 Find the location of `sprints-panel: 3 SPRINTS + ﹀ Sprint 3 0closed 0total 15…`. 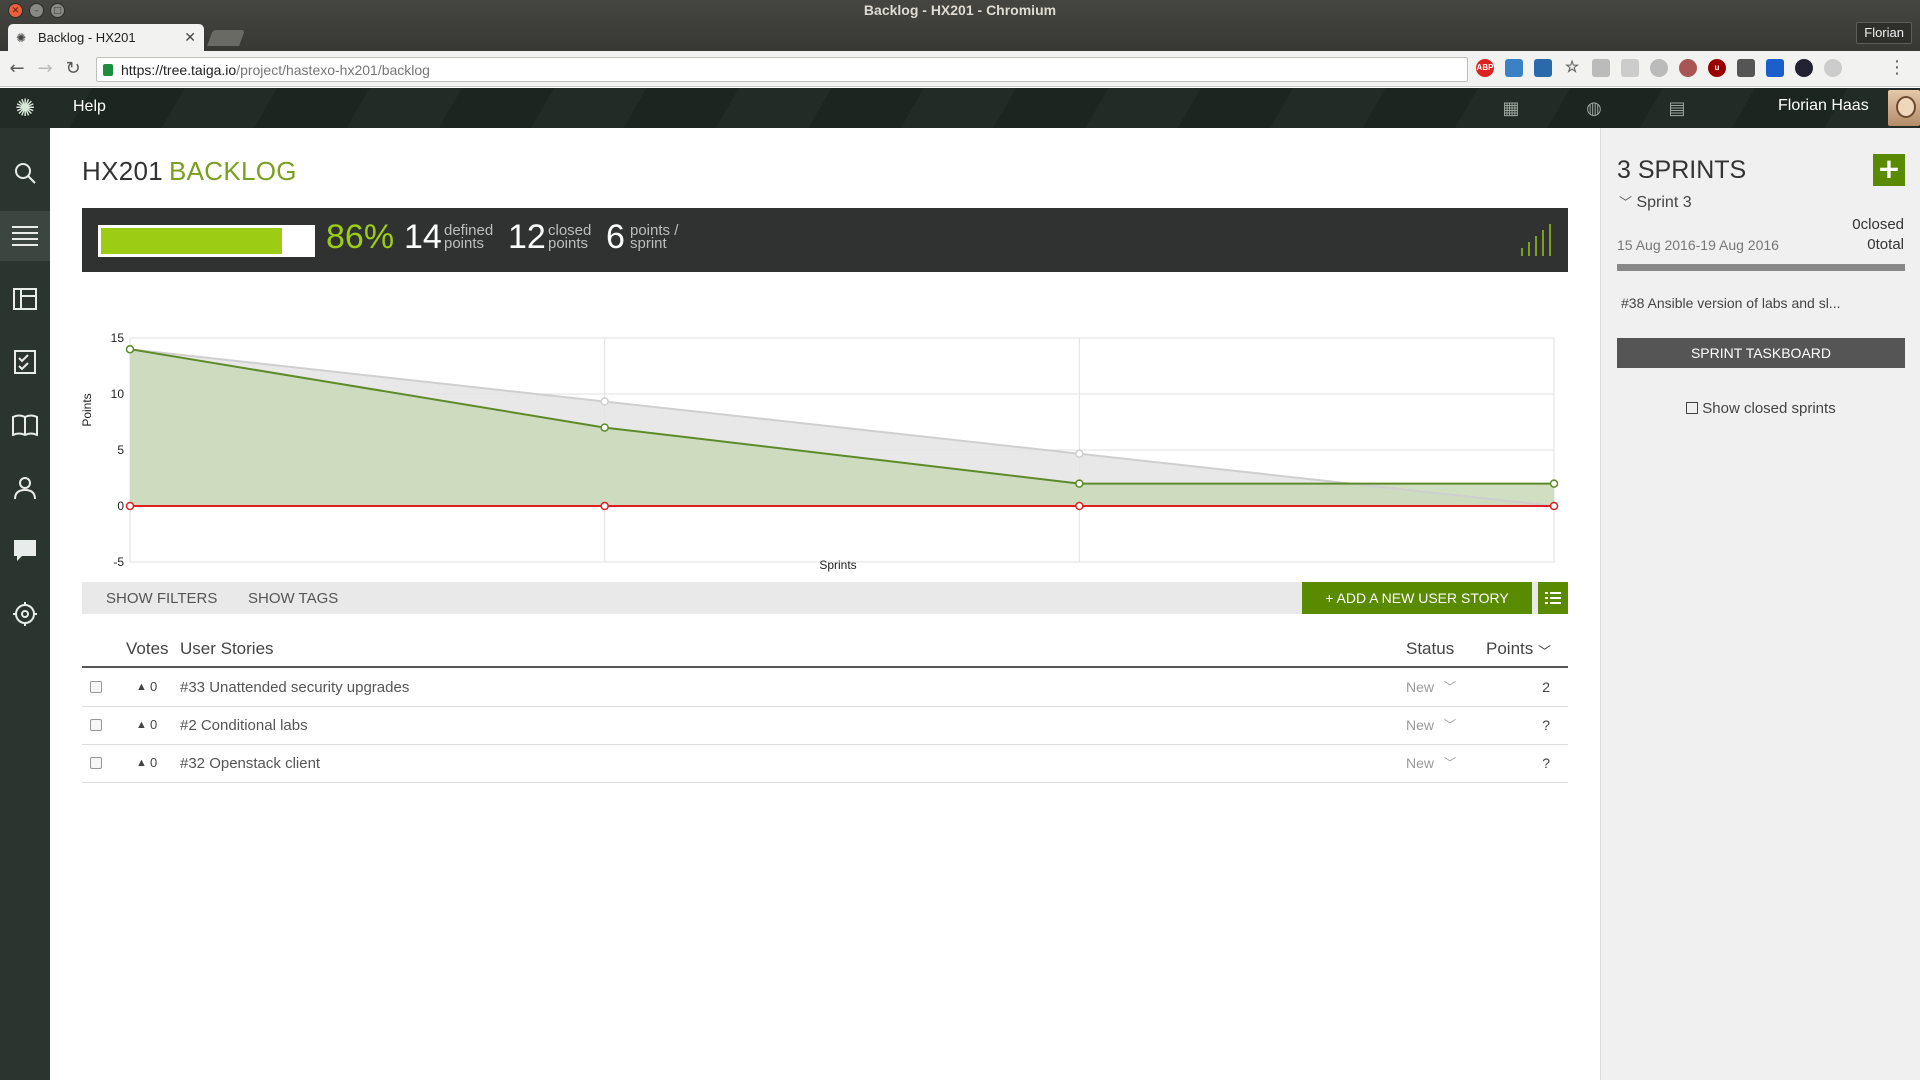

sprints-panel: 3 SPRINTS + ﹀ Sprint 3 0closed 0total 15… is located at coordinates (1760, 604).